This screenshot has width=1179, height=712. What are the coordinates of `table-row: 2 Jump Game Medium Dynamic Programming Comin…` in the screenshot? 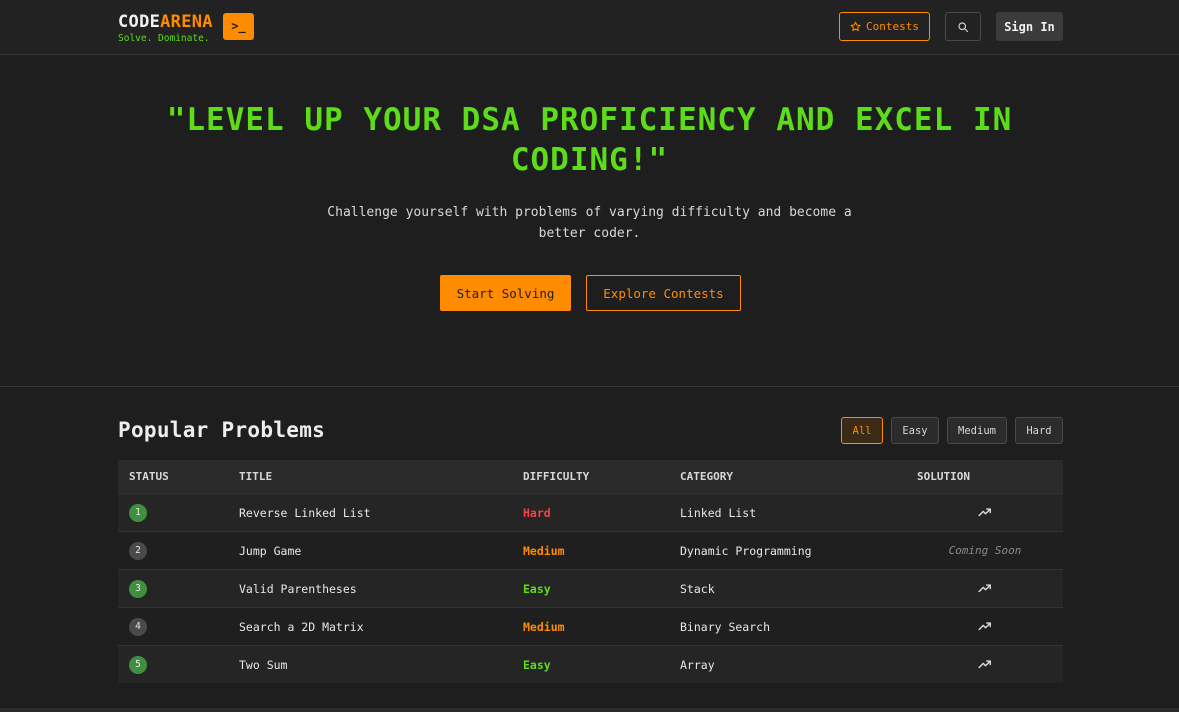 It's located at (590, 550).